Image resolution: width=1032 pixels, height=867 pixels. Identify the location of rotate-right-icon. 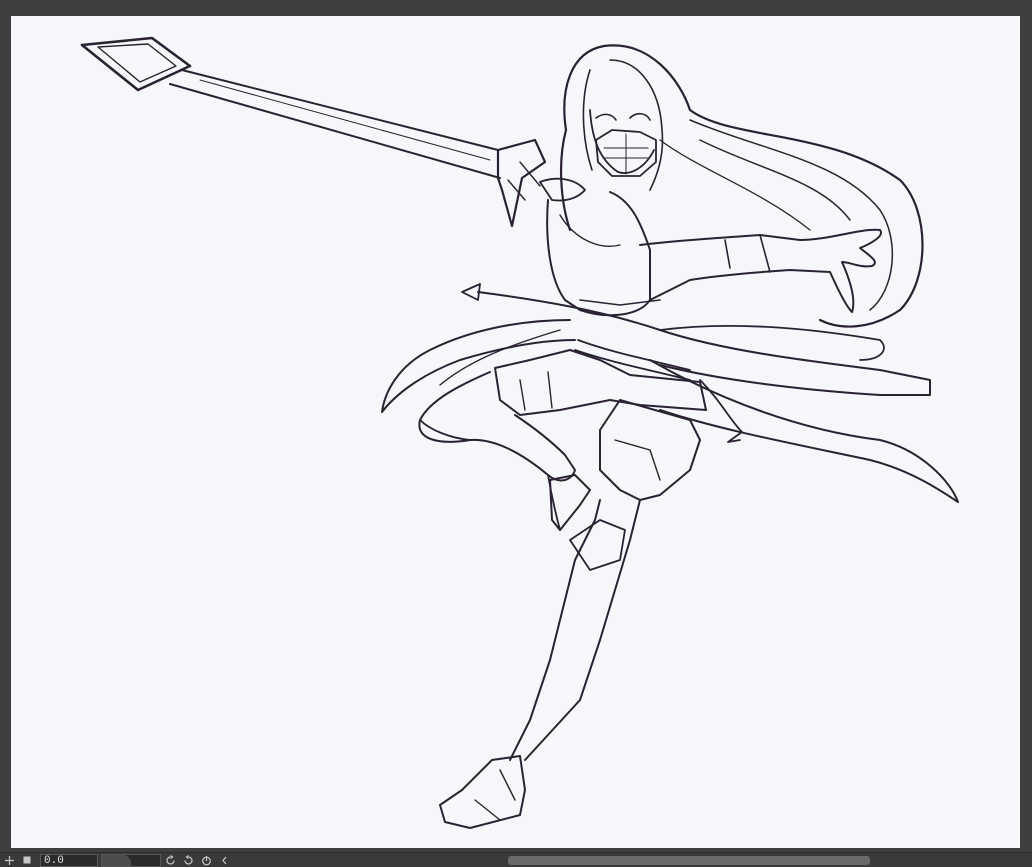
(188, 860).